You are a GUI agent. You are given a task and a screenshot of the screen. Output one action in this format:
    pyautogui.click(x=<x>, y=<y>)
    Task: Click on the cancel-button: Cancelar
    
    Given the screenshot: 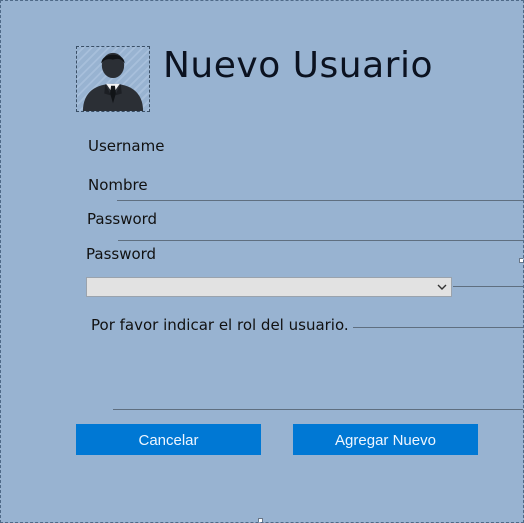 What is the action you would take?
    pyautogui.click(x=168, y=439)
    